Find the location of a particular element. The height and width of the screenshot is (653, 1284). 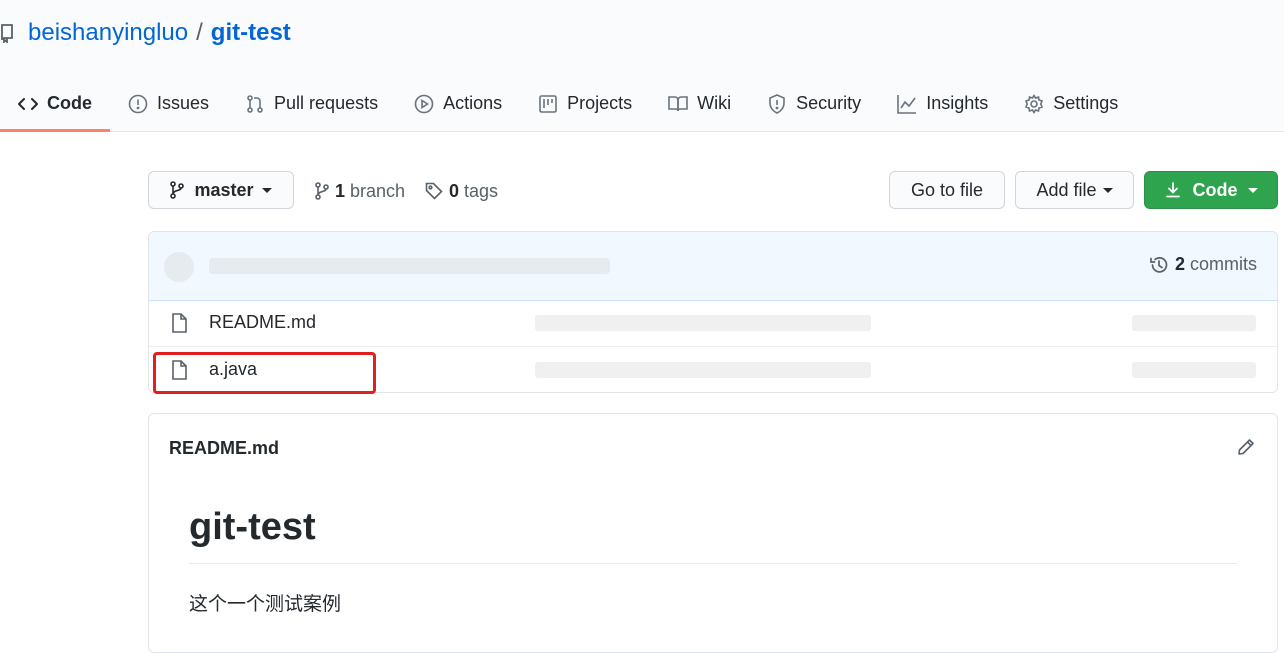

commits-link: 2 commits is located at coordinates (1203, 264).